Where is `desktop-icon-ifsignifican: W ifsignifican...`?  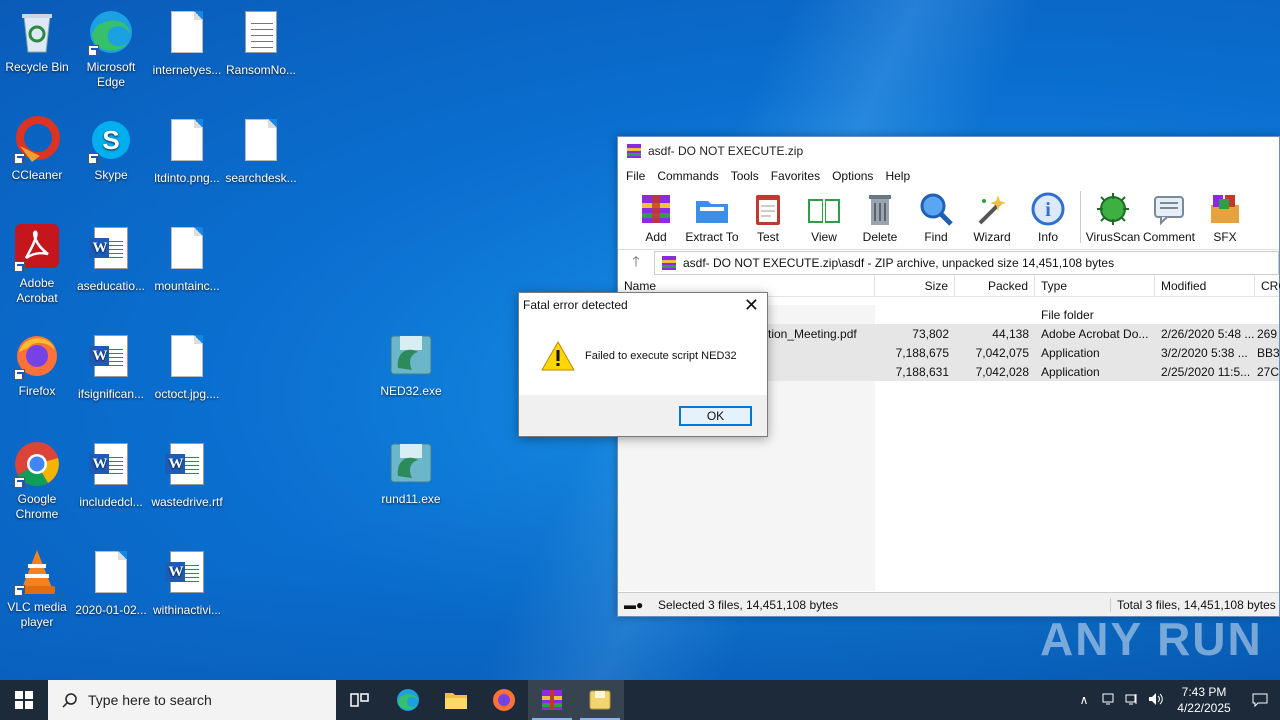 desktop-icon-ifsignifican: W ifsignifican... is located at coordinates (111, 367).